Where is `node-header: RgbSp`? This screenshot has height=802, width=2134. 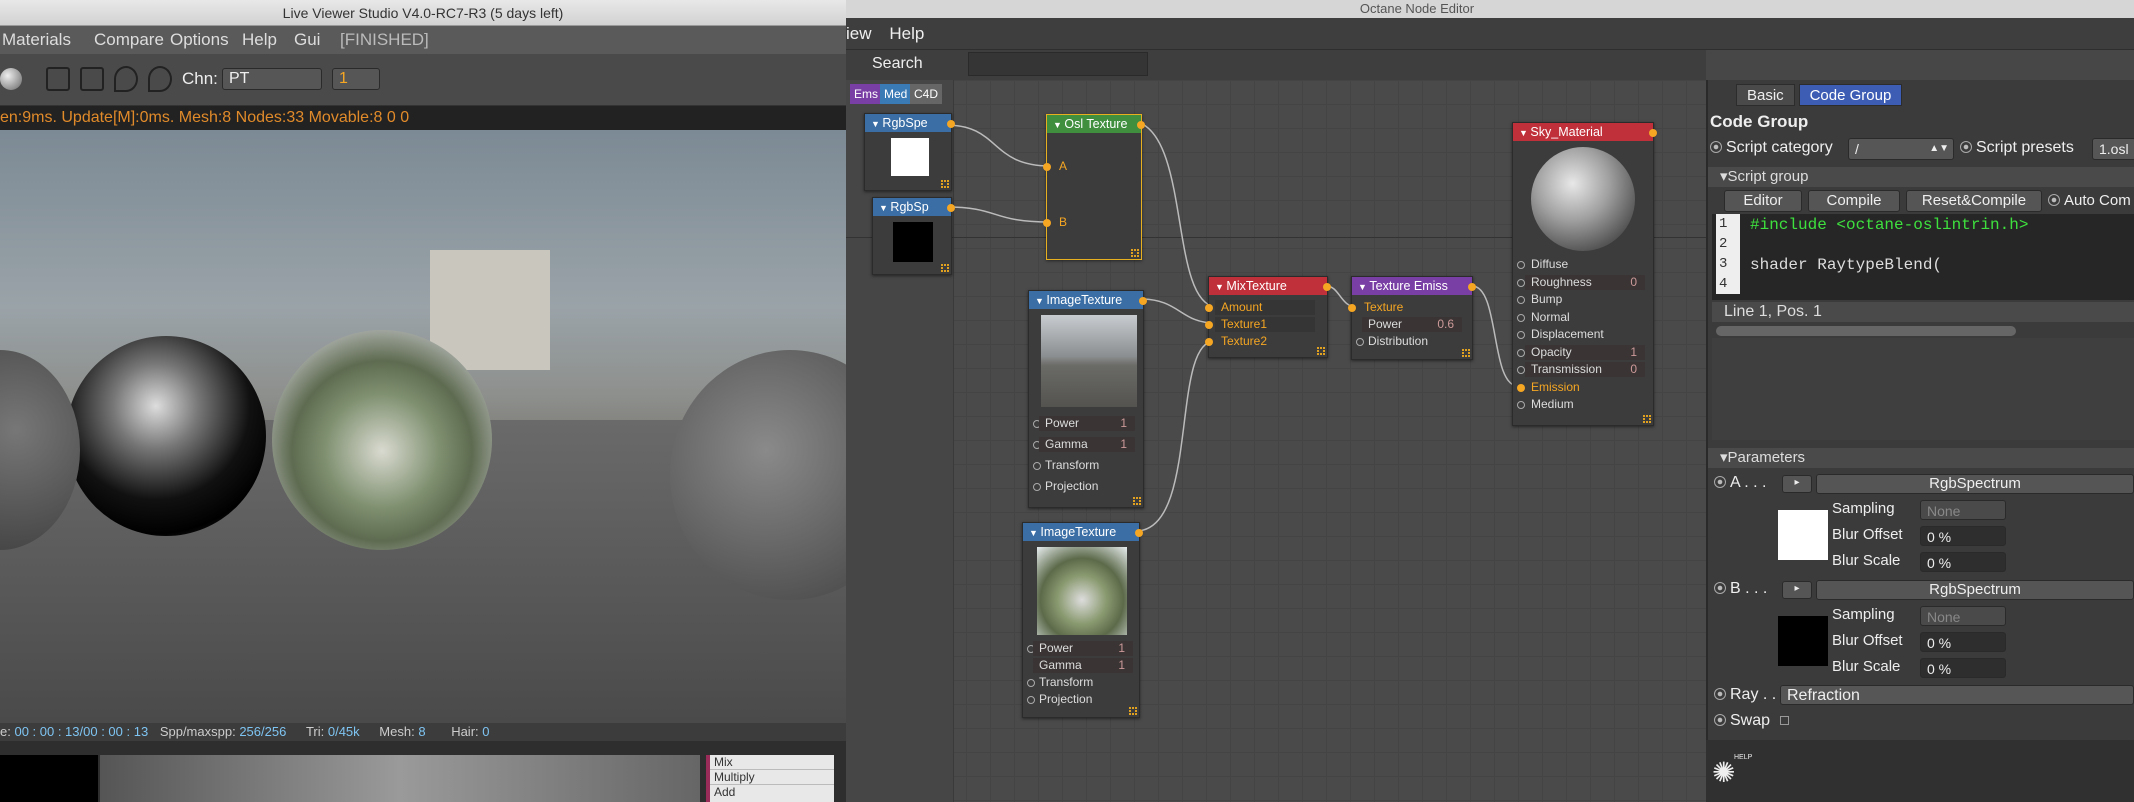 node-header: RgbSp is located at coordinates (912, 207).